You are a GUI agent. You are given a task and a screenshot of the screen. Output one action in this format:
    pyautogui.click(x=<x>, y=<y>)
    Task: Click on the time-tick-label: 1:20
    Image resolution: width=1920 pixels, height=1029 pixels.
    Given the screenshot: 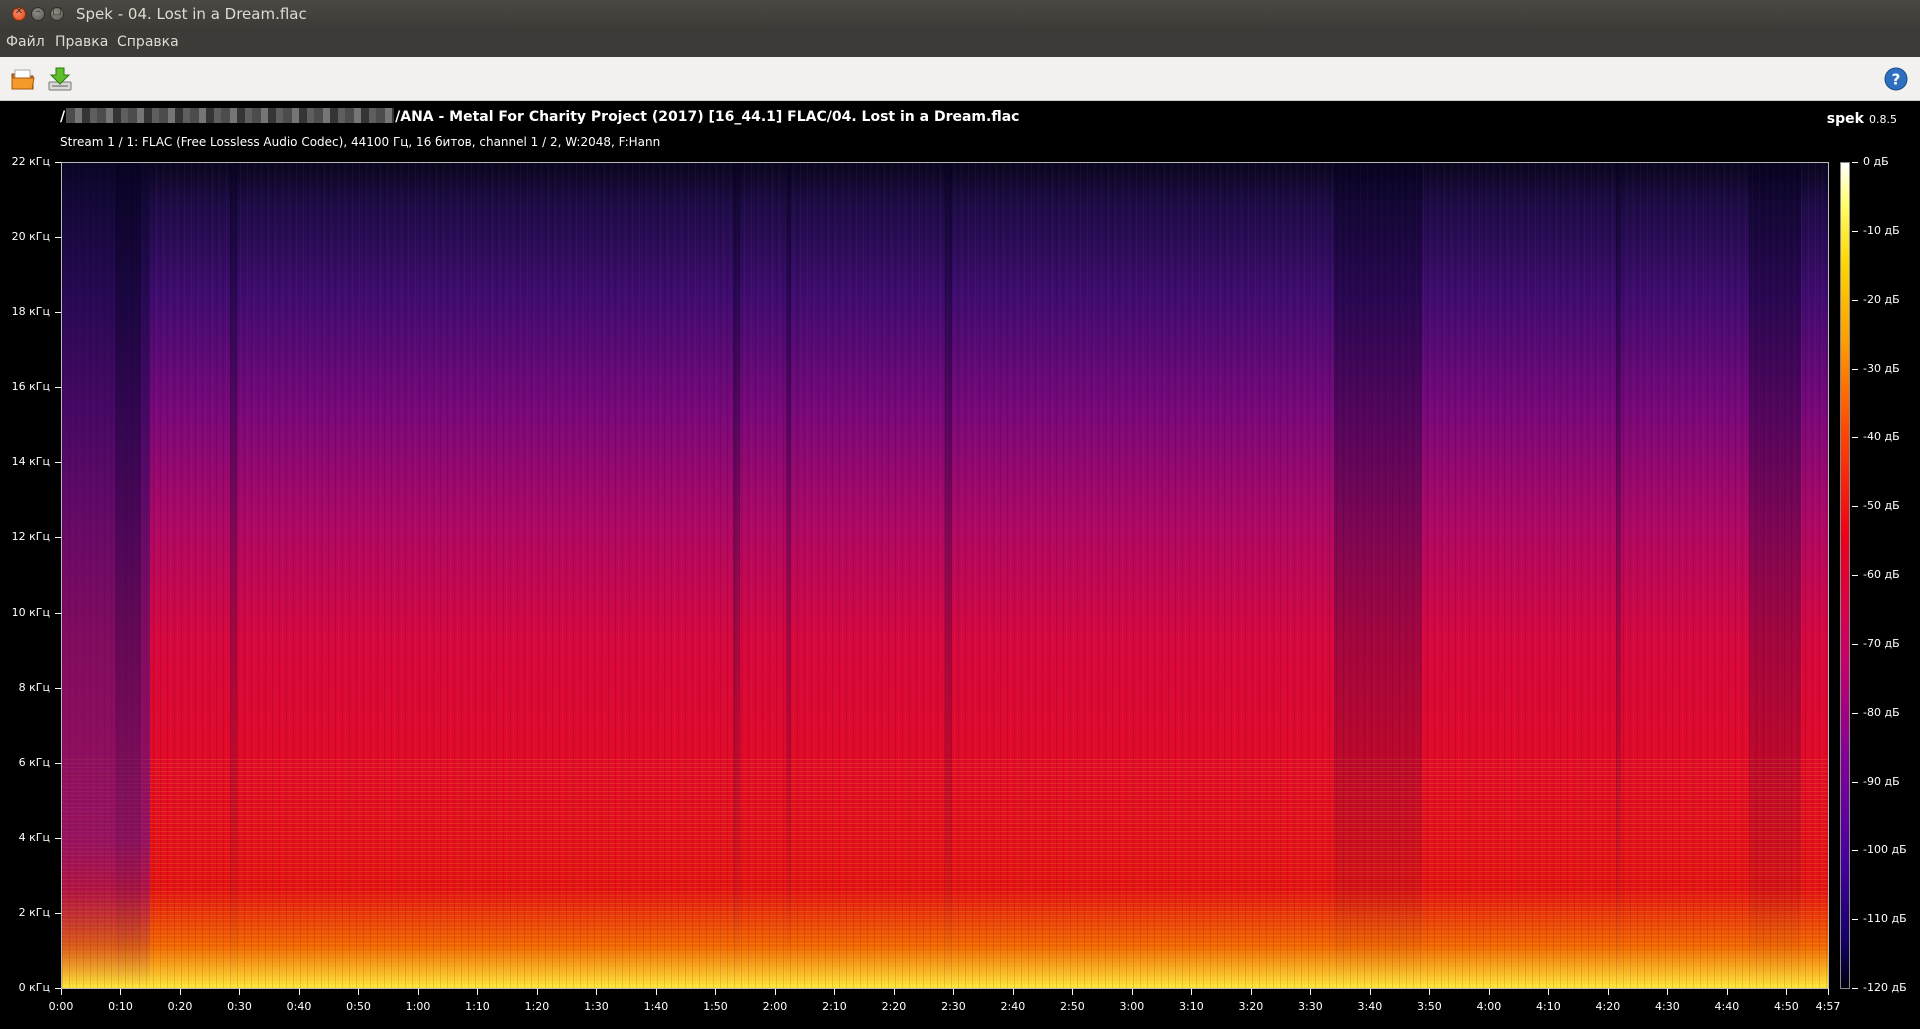 What is the action you would take?
    pyautogui.click(x=537, y=1006)
    